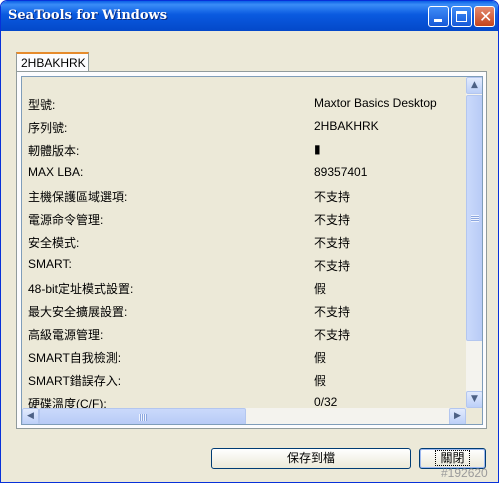 This screenshot has height=483, width=499. Describe the element at coordinates (54, 151) in the screenshot. I see `item-key: 軔體版本:` at that location.